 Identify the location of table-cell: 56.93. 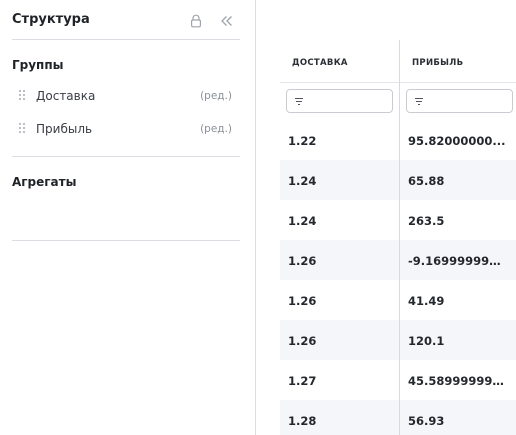
(426, 421).